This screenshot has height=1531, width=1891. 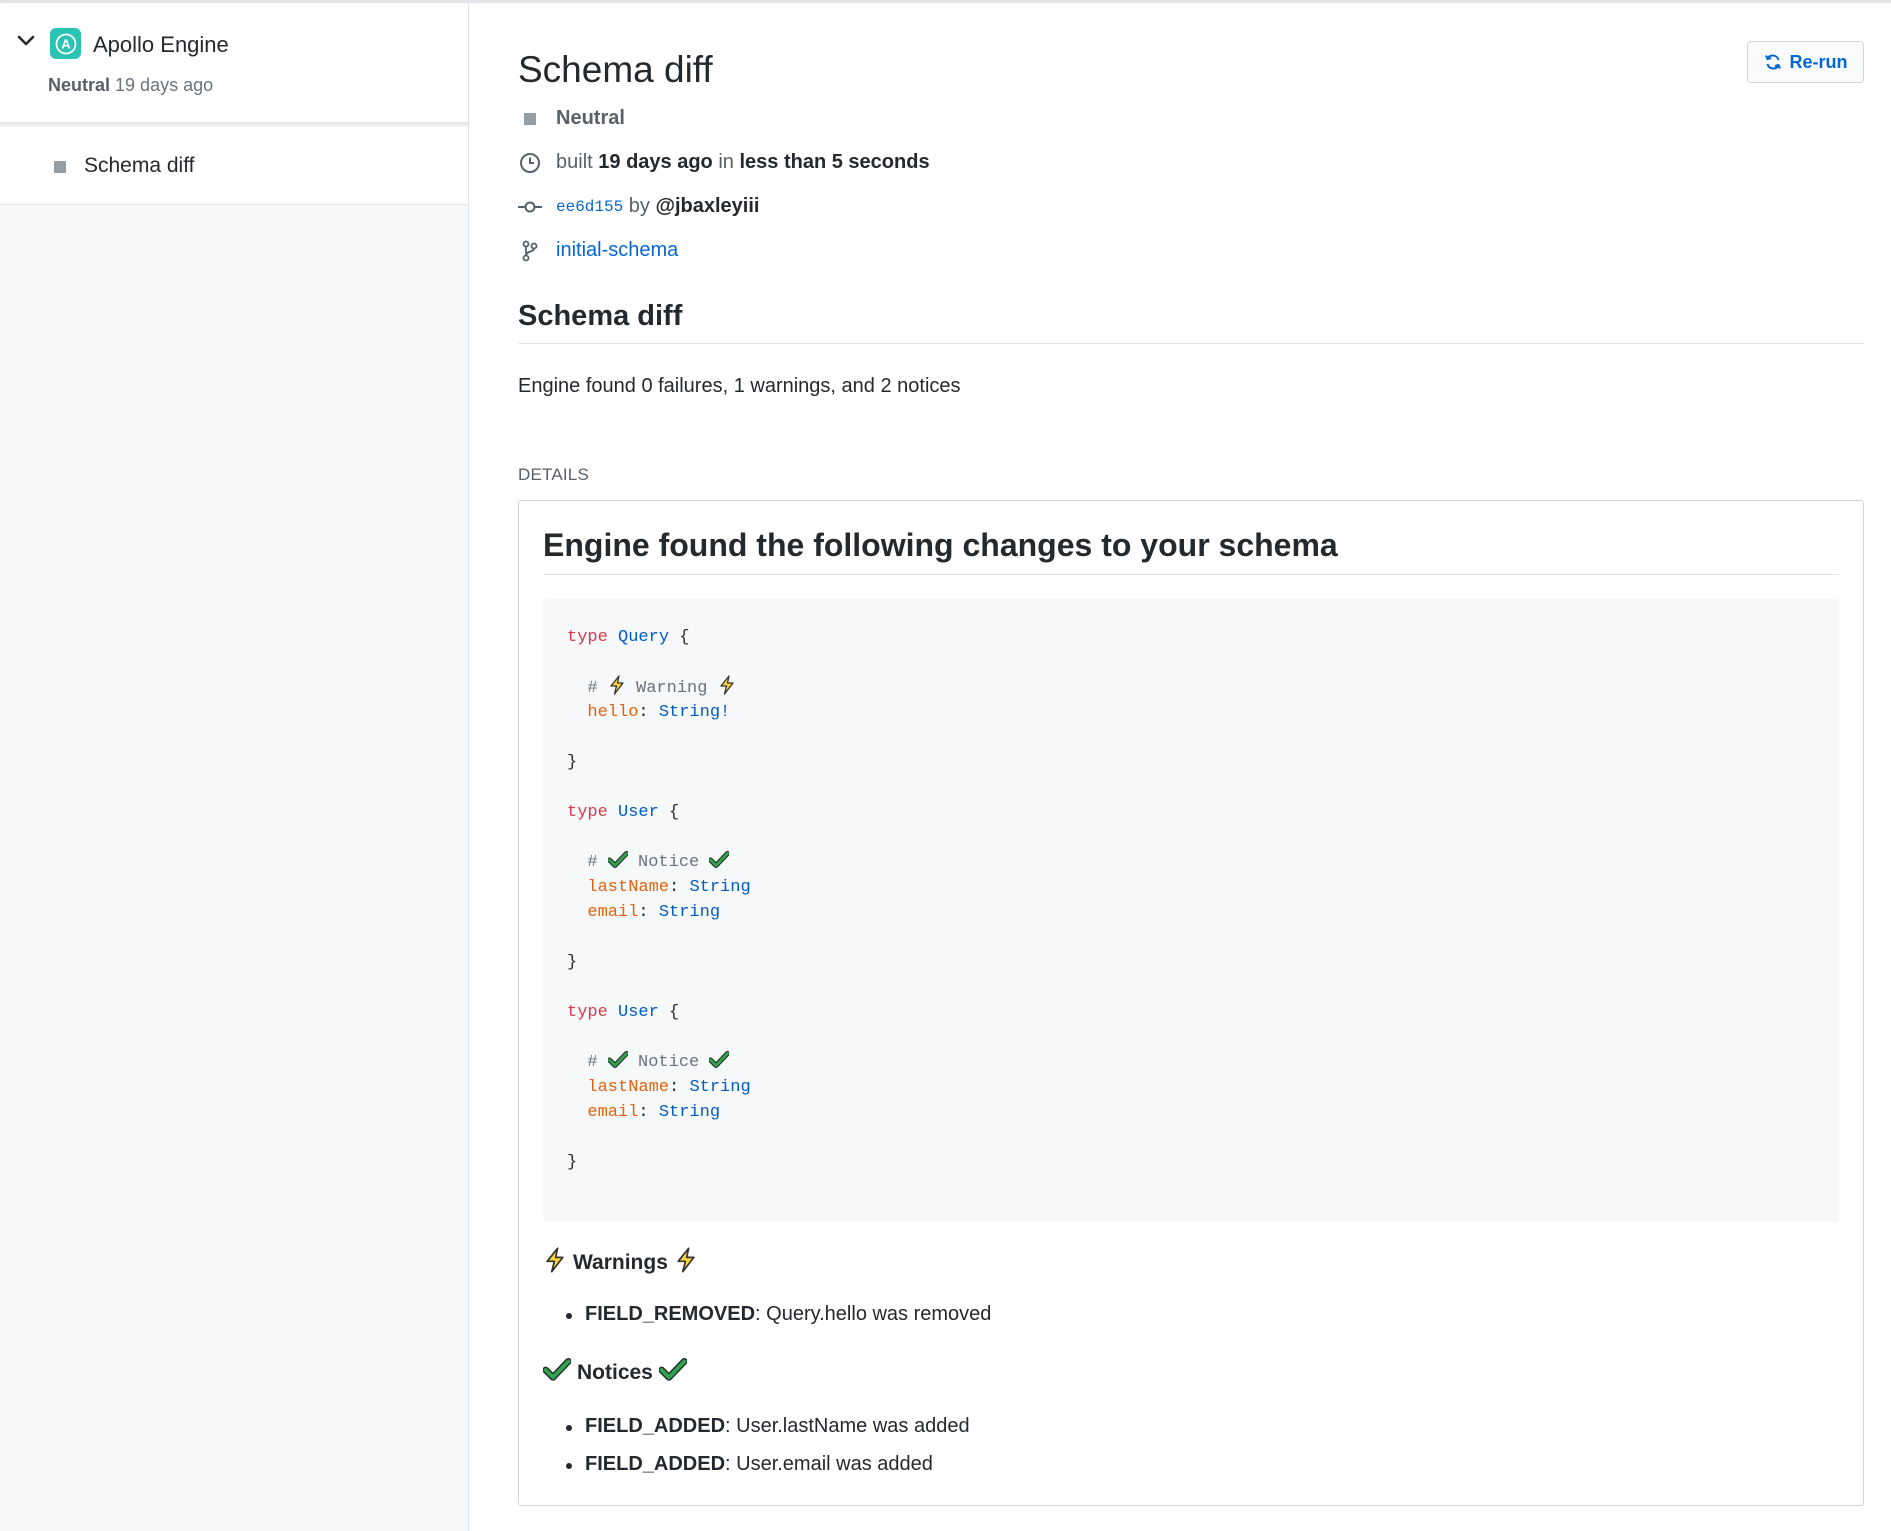 I want to click on clock-icon, so click(x=530, y=162).